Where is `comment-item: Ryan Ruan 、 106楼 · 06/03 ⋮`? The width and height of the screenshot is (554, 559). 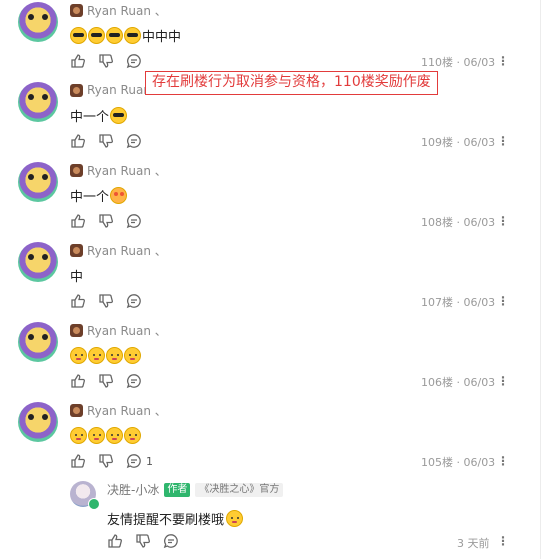 comment-item: Ryan Ruan 、 106楼 · 06/03 ⋮ is located at coordinates (270, 360).